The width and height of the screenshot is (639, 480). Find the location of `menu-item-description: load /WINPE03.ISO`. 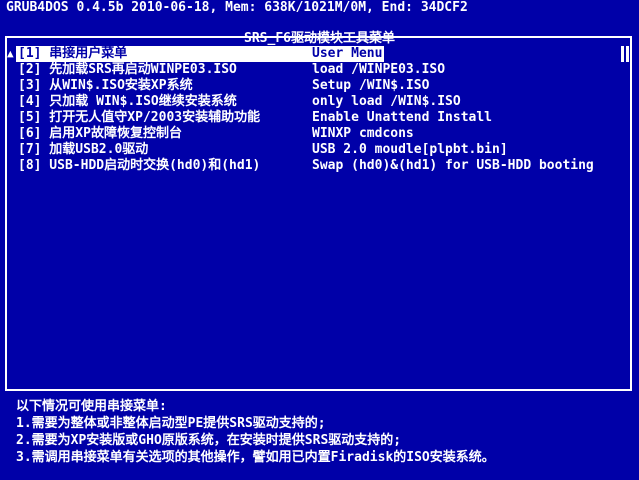

menu-item-description: load /WINPE03.ISO is located at coordinates (379, 69).